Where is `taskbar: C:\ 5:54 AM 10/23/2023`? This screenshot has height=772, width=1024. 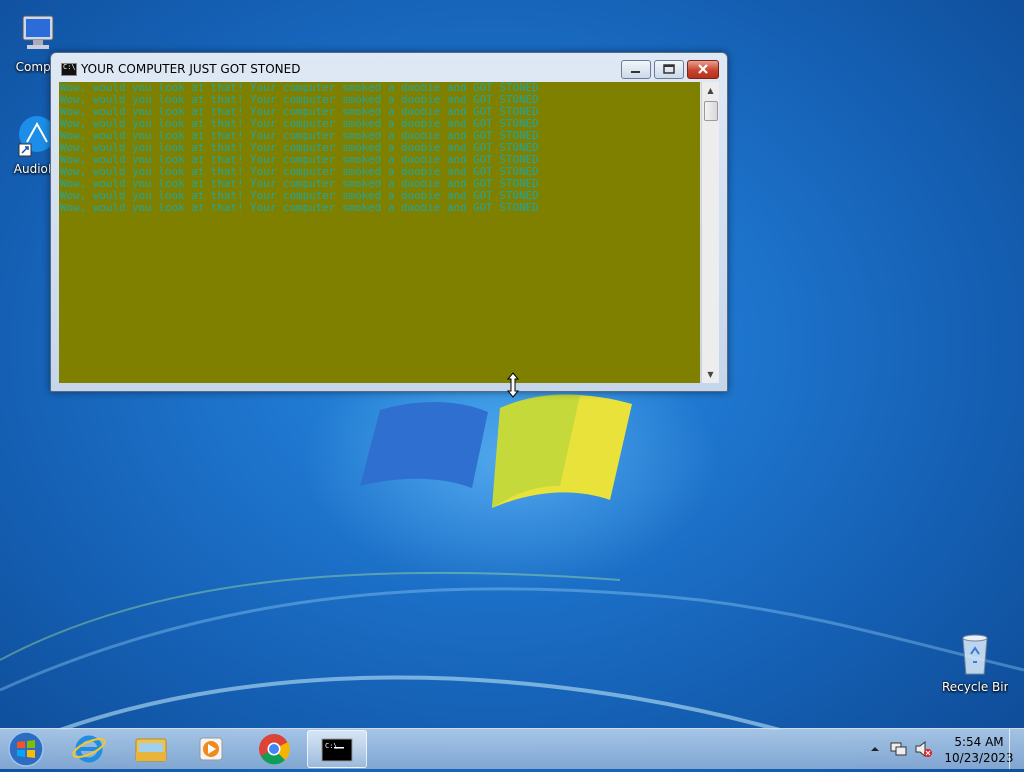 taskbar: C:\ 5:54 AM 10/23/2023 is located at coordinates (512, 748).